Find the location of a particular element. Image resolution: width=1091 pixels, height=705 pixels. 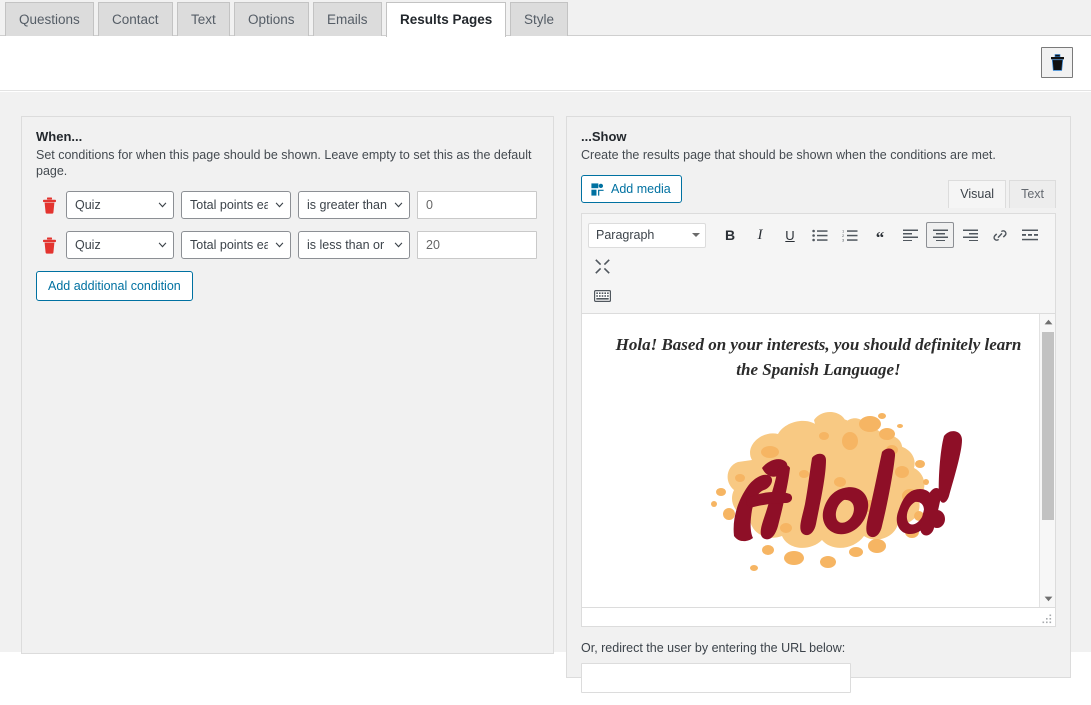

numbered-list-icon: 1 2 3 is located at coordinates (850, 235).